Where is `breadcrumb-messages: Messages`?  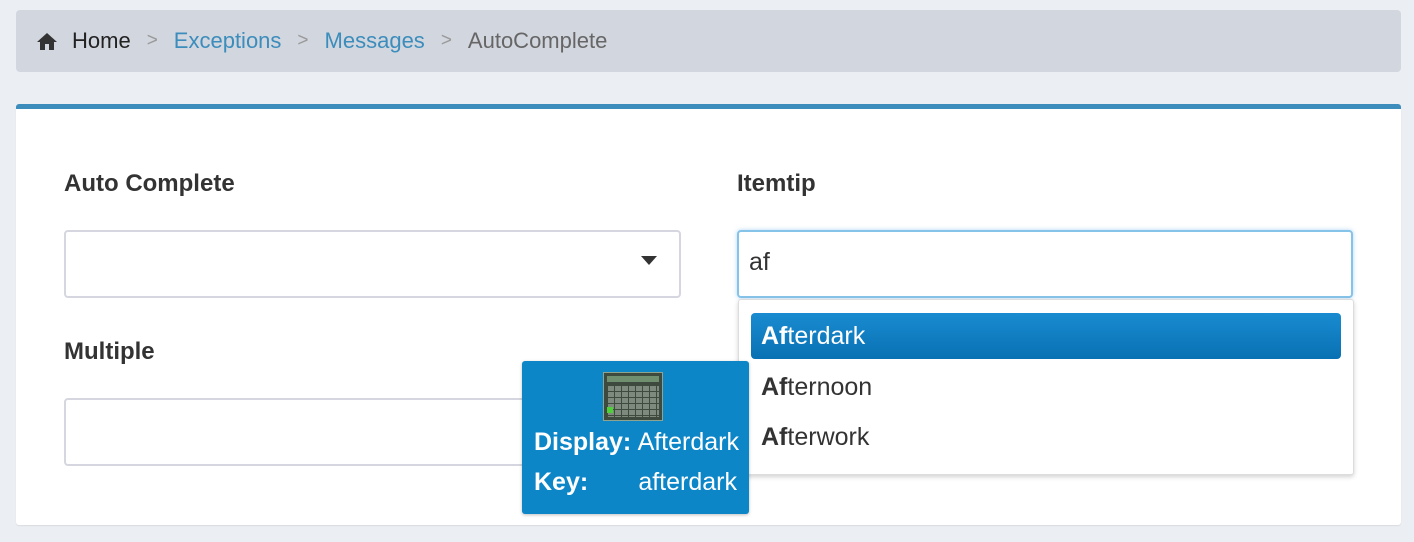 breadcrumb-messages: Messages is located at coordinates (375, 41).